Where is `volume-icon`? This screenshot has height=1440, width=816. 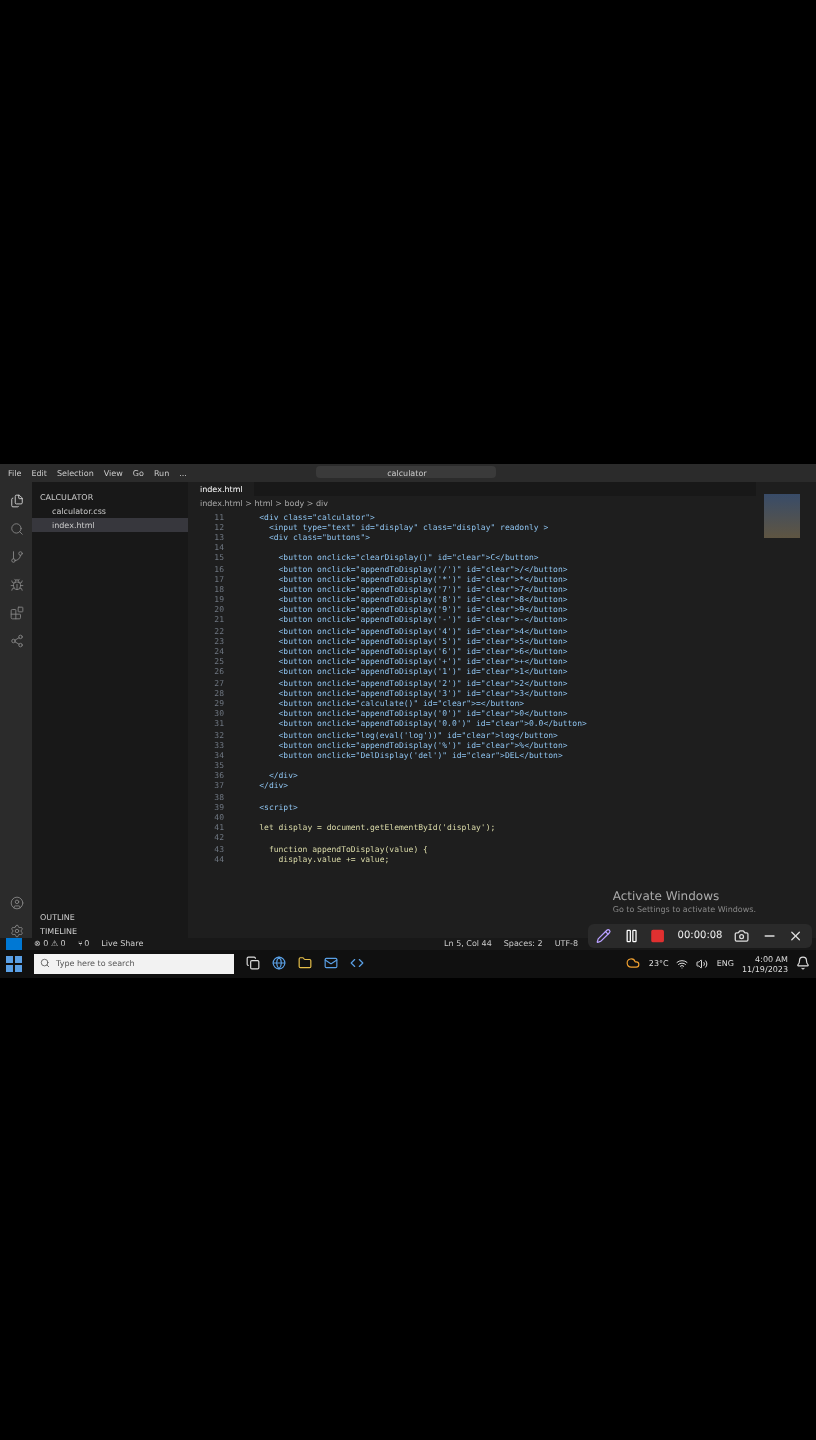 volume-icon is located at coordinates (702, 963).